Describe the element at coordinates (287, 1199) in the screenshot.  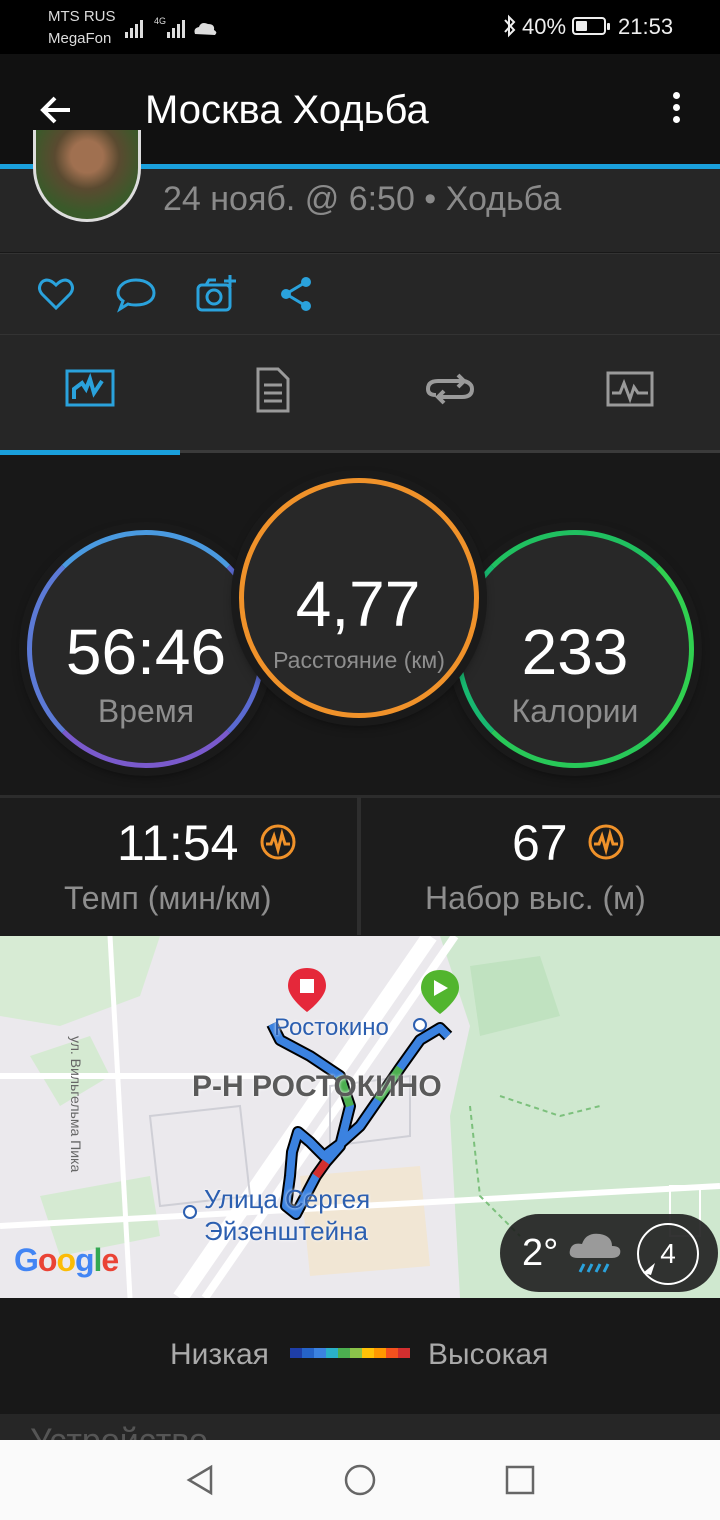
I see `station-label-2: Улица Сергея` at that location.